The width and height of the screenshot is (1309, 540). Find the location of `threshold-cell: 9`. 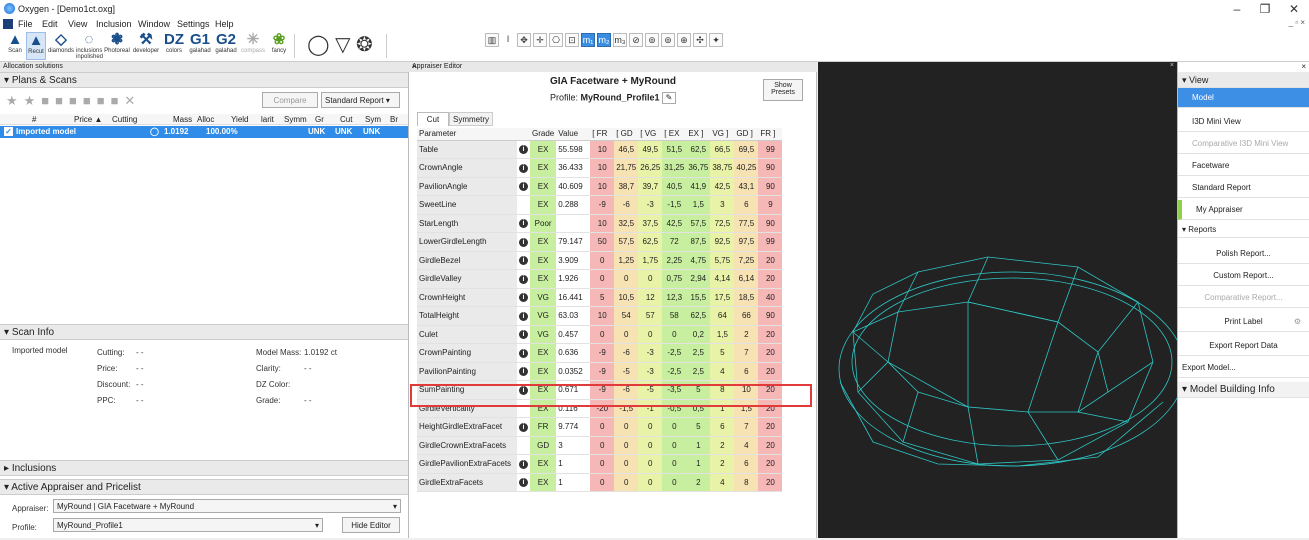

threshold-cell: 9 is located at coordinates (770, 205).